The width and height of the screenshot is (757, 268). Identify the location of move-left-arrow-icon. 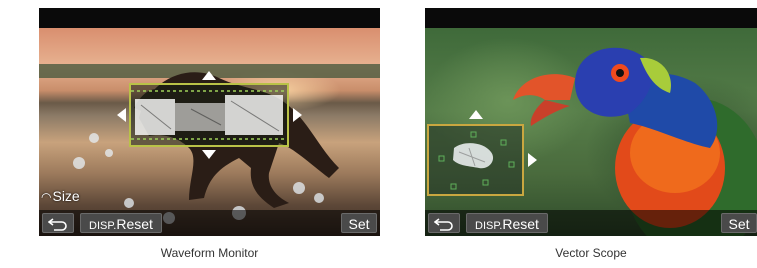
(121, 115).